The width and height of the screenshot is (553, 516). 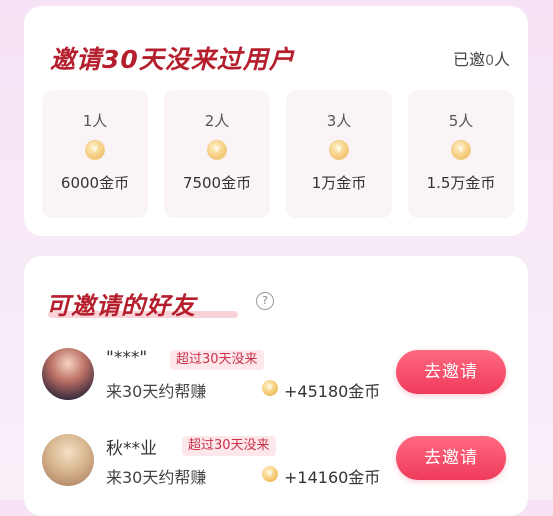 I want to click on invited-number: 0, so click(x=489, y=61).